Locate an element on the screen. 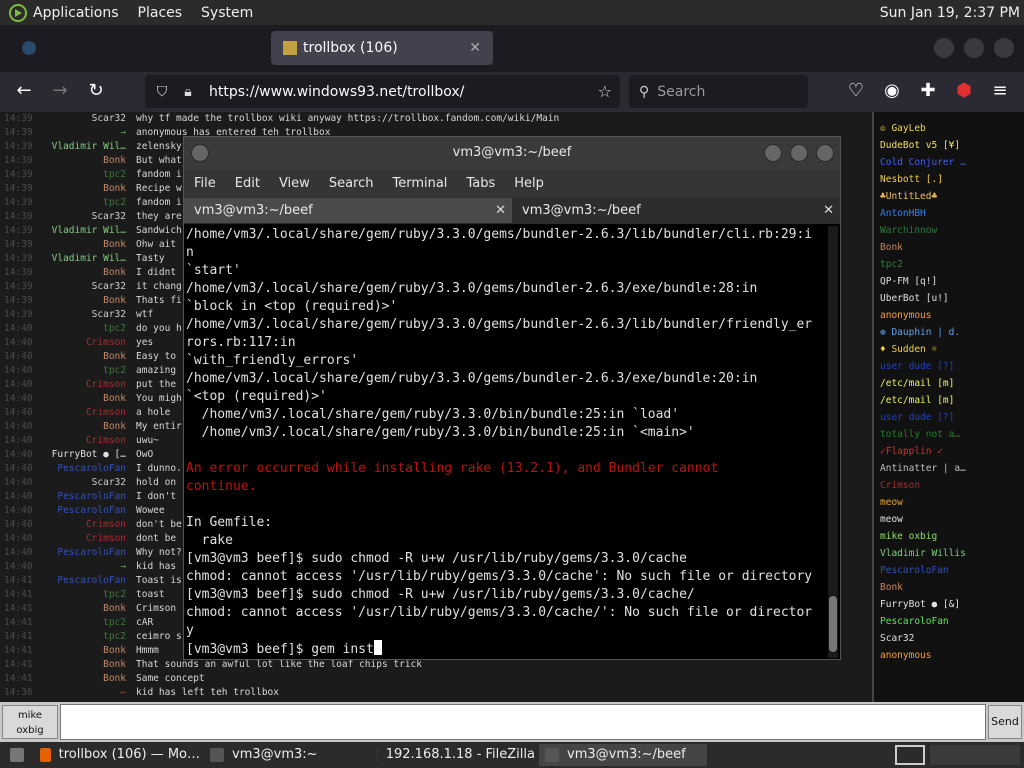  menu-system: System is located at coordinates (227, 13).